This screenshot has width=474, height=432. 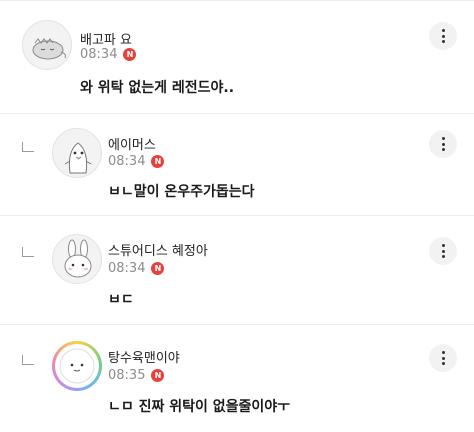 I want to click on comment-author: 탕수육맨이야, so click(x=144, y=356).